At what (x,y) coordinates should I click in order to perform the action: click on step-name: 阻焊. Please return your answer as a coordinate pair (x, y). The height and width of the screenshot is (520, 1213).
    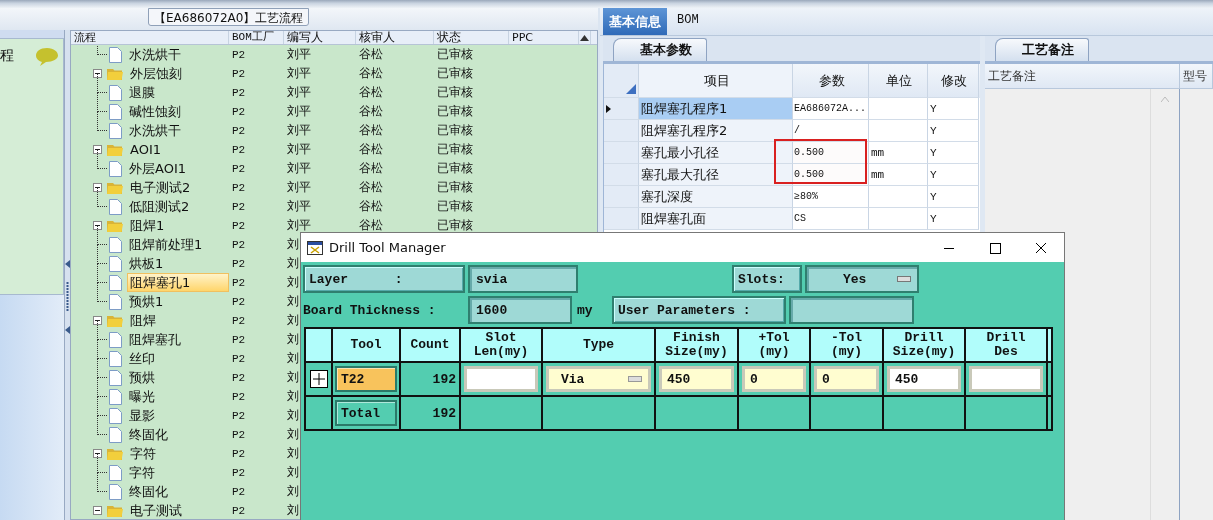
    Looking at the image, I should click on (143, 320).